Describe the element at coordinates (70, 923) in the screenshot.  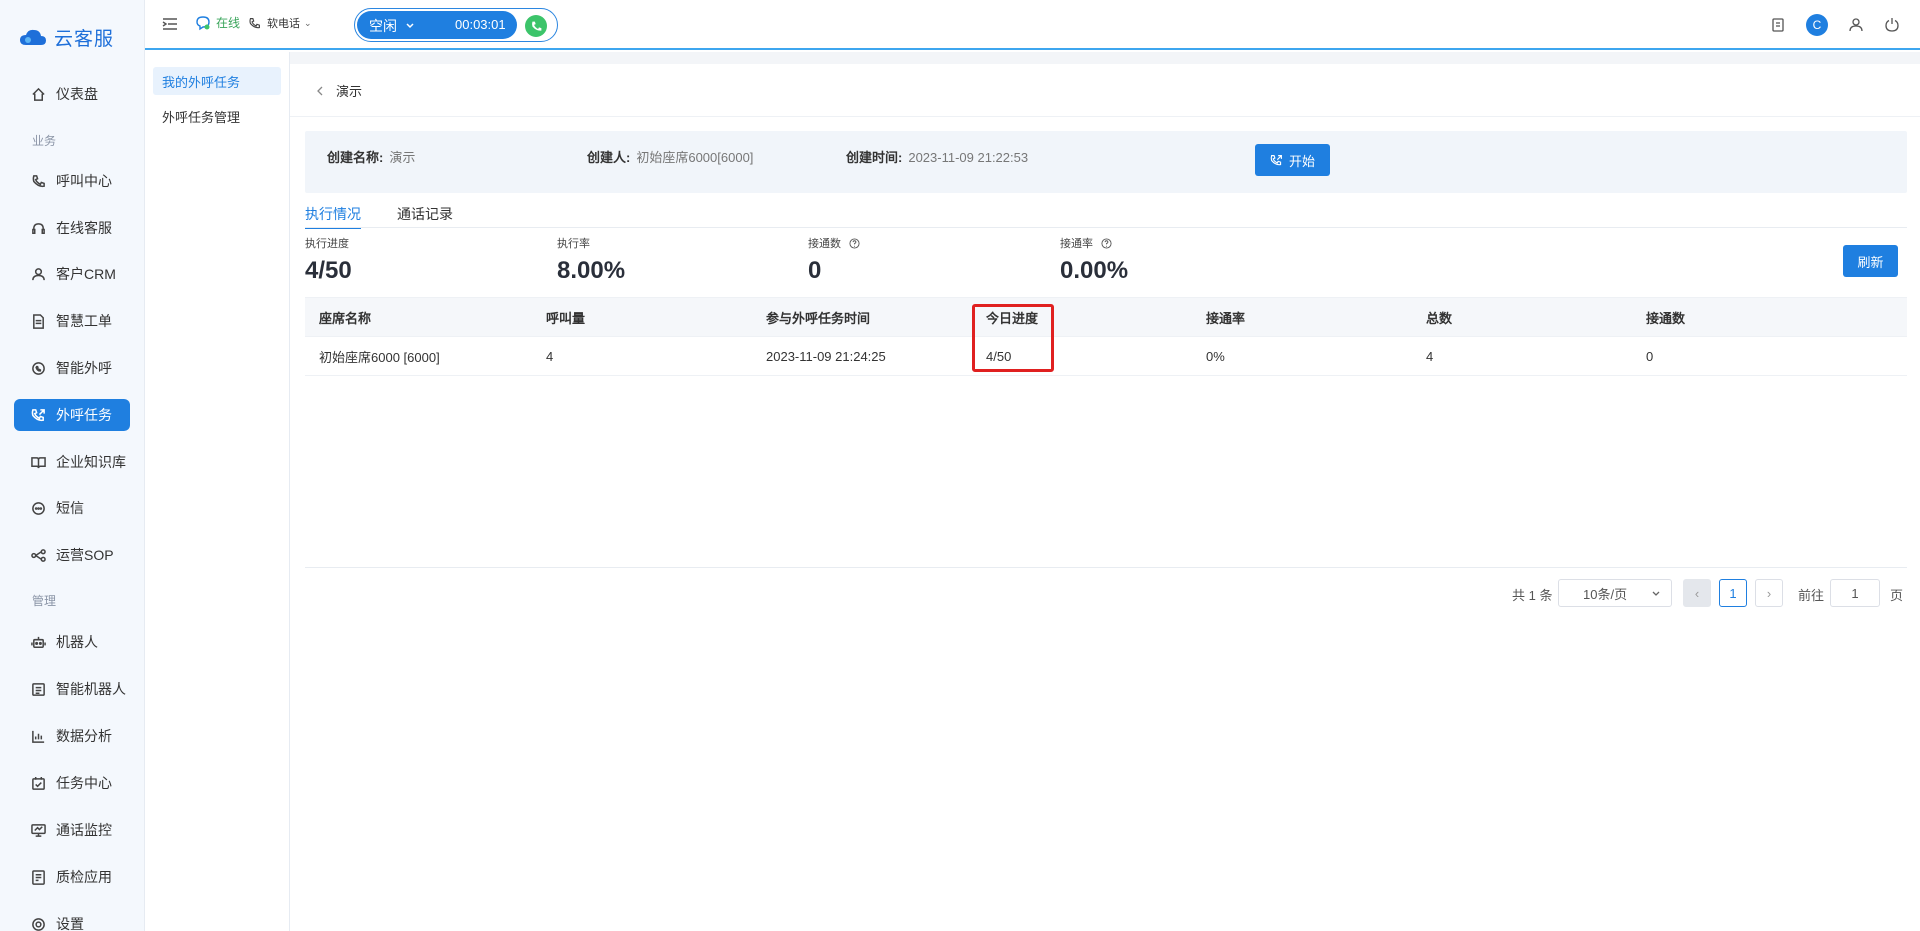
I see `sidebar-item-label: 设置` at that location.